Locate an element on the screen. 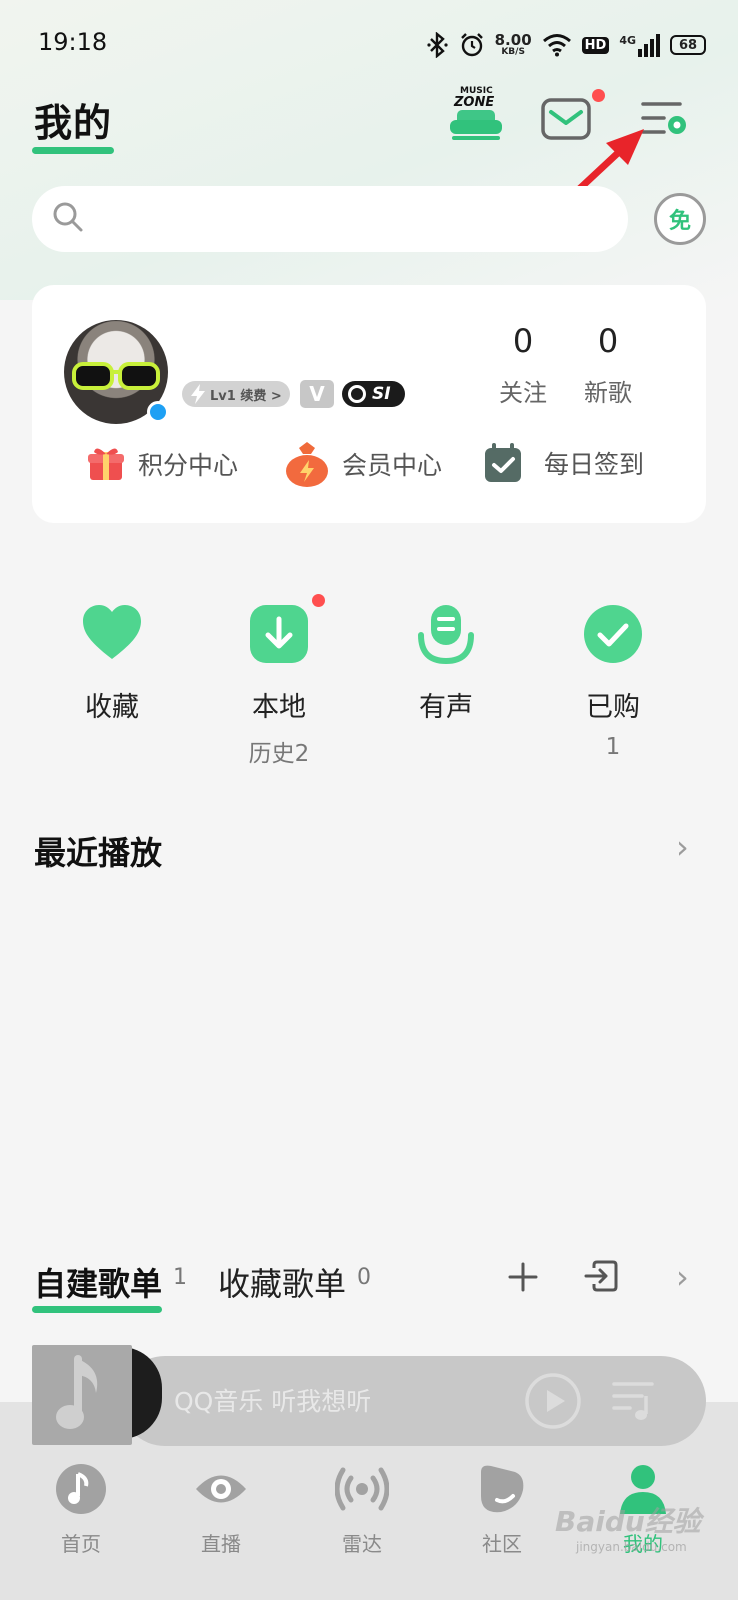 This screenshot has height=1600, width=738. microphone-icon is located at coordinates (446, 635).